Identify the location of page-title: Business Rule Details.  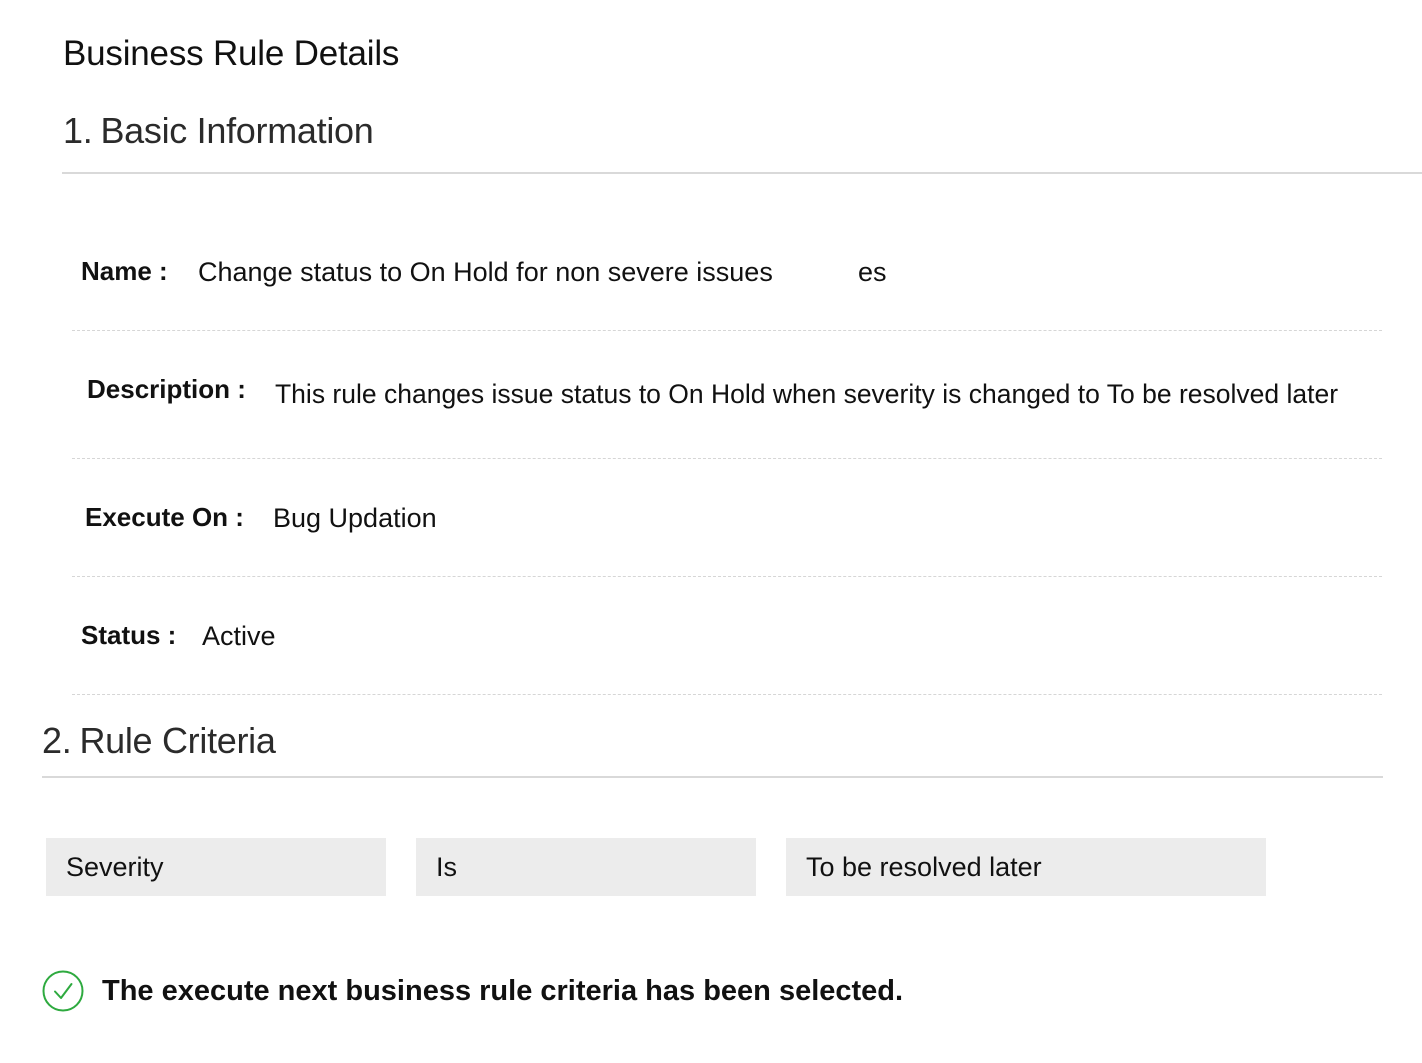
(231, 53).